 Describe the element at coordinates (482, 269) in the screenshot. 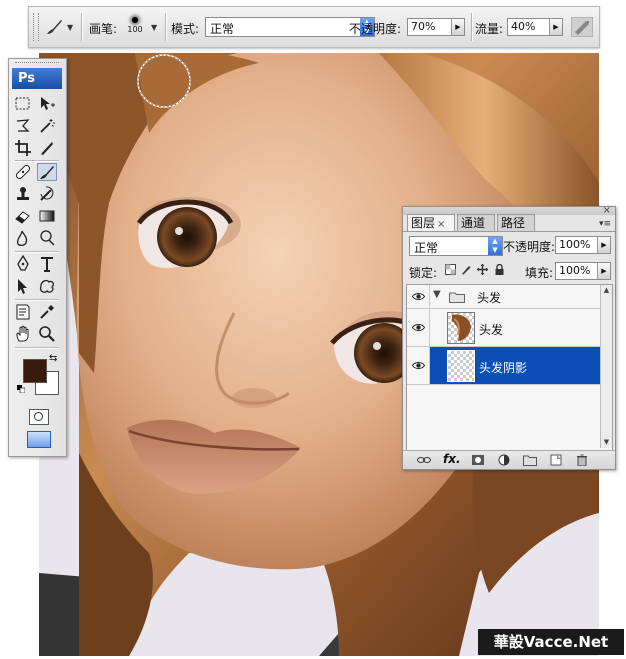

I see `lock-position-icon` at that location.